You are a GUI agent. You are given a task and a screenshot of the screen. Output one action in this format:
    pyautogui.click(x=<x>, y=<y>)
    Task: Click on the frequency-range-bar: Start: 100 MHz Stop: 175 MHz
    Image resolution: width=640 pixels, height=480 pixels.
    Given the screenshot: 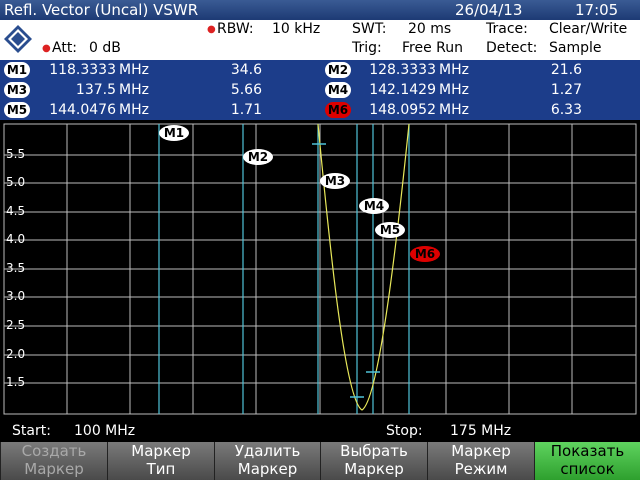 What is the action you would take?
    pyautogui.click(x=320, y=431)
    